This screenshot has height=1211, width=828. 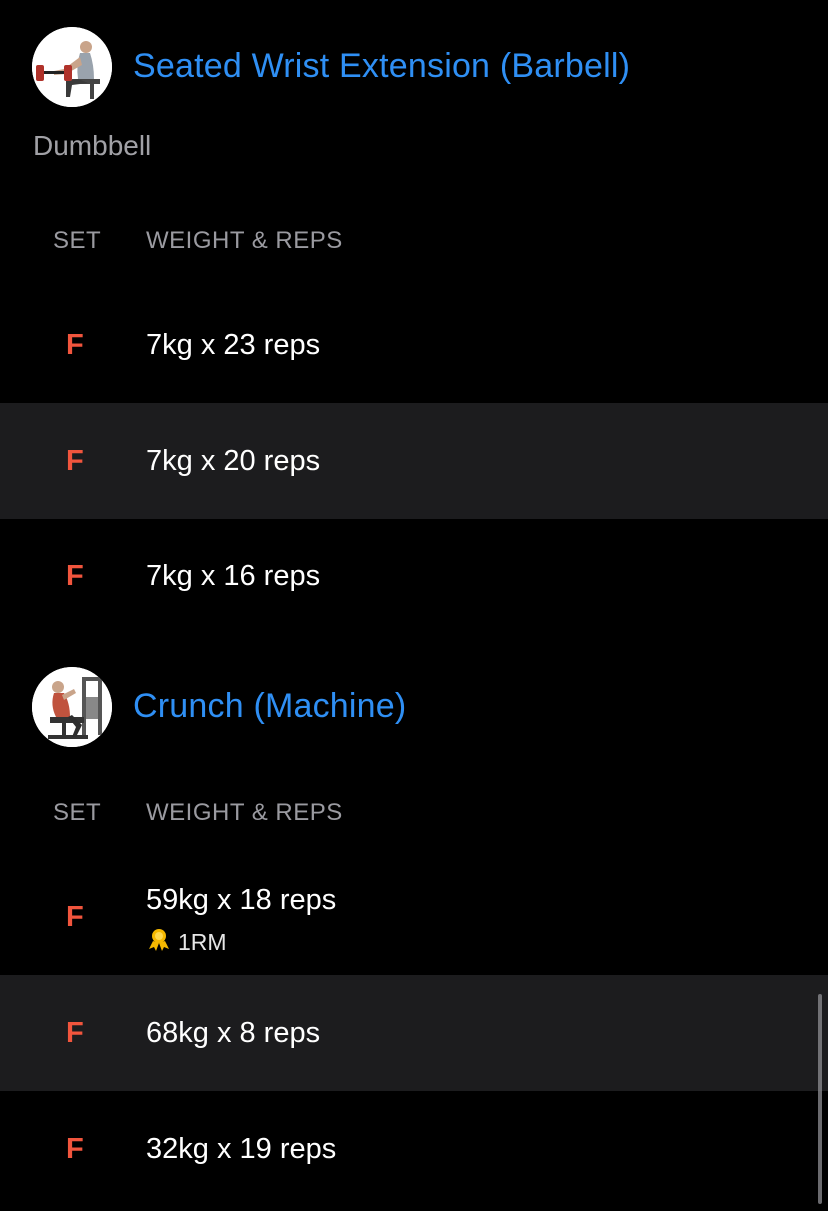 What do you see at coordinates (414, 461) in the screenshot?
I see `set-row: F 7kg x 20 reps` at bounding box center [414, 461].